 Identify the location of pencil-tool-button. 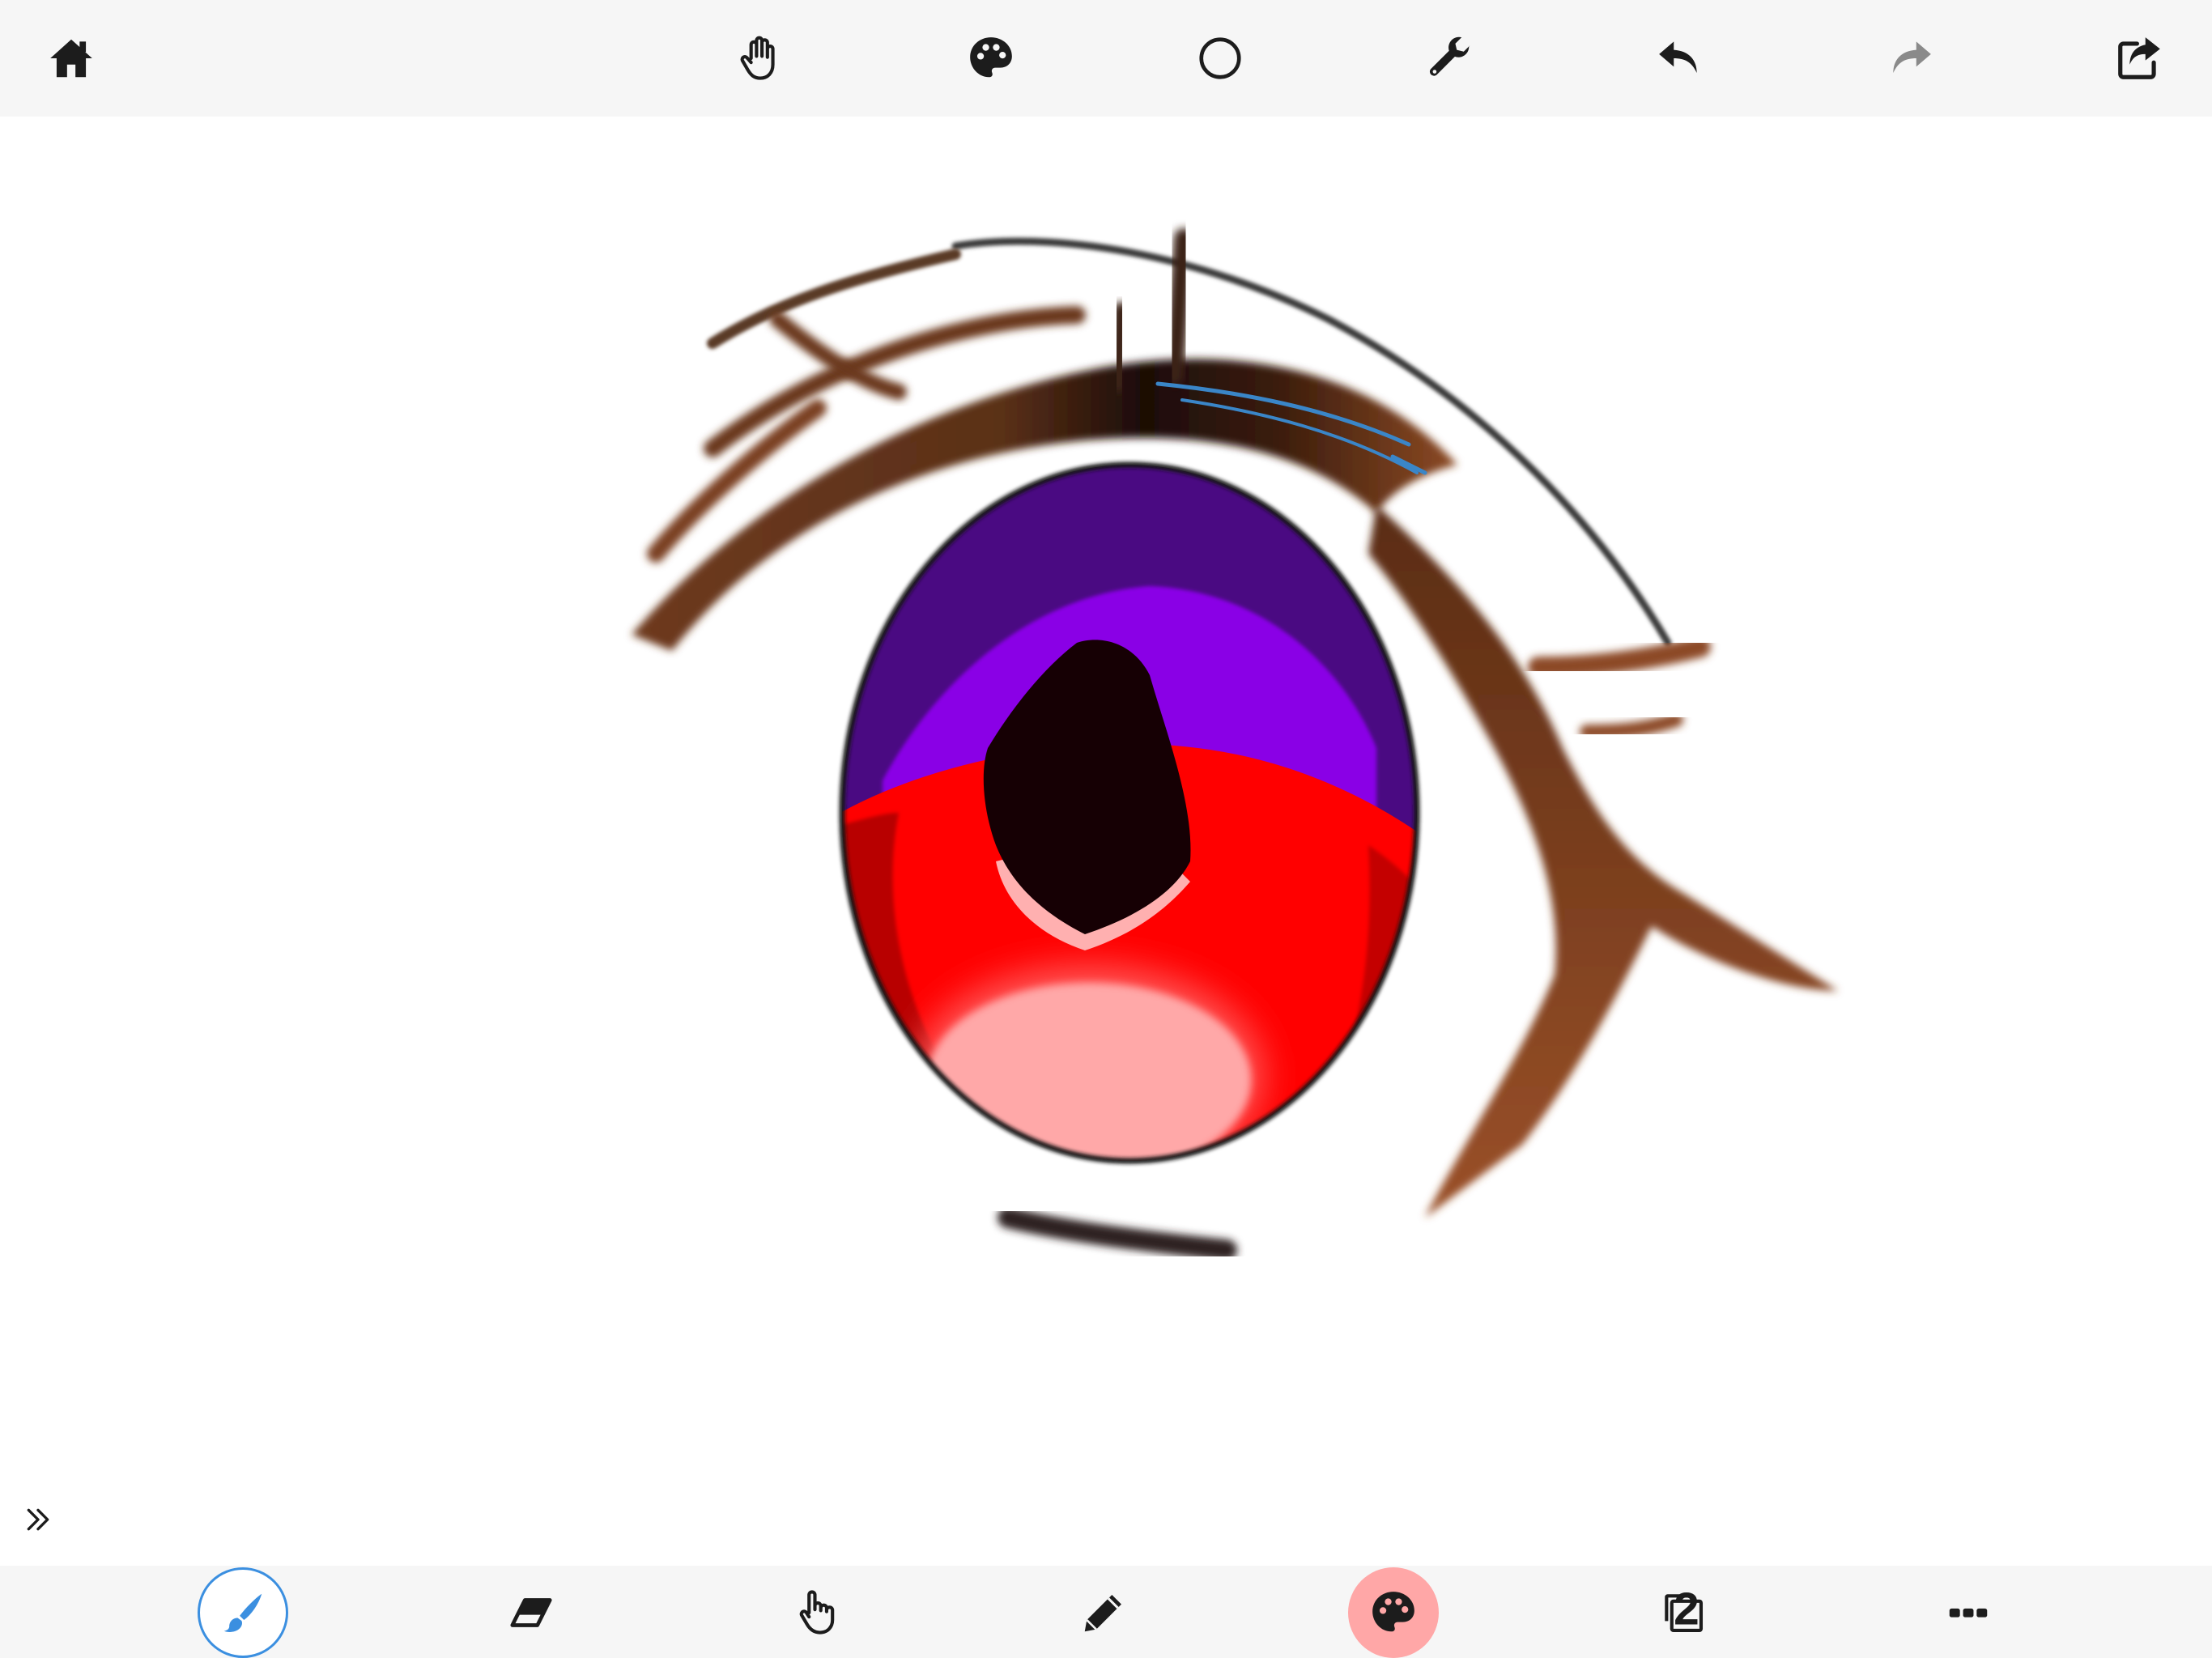
(1104, 1612).